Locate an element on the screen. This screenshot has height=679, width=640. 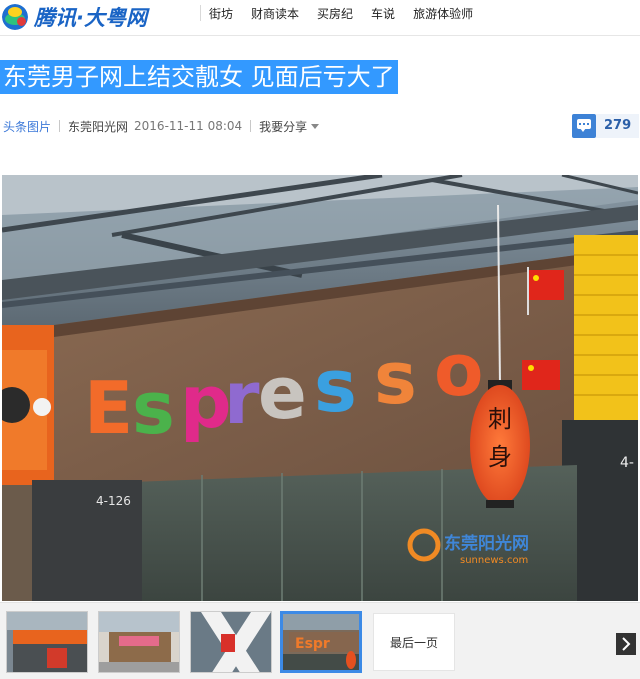
sign-letter: E is located at coordinates (108, 408).